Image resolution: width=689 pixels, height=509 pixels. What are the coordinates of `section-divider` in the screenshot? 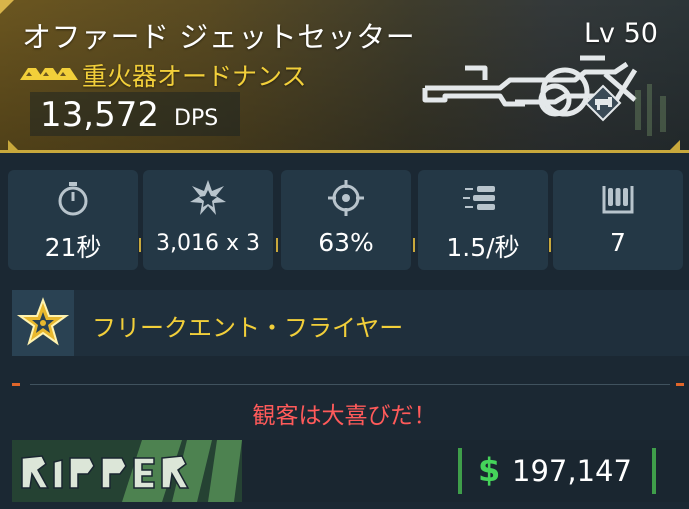 It's located at (350, 384).